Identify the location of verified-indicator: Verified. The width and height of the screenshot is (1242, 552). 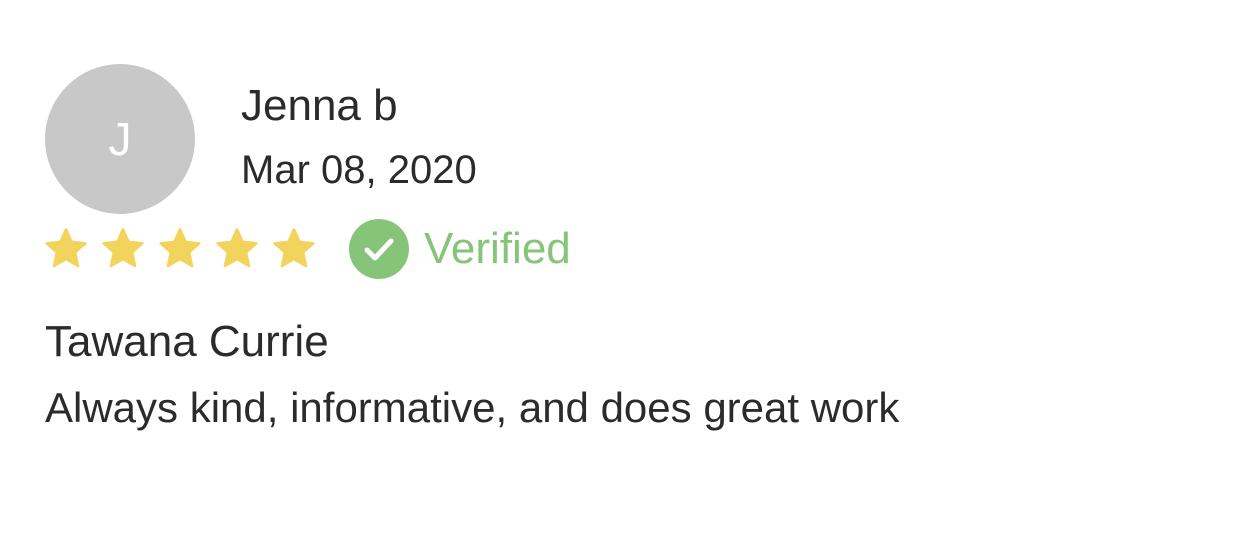
(460, 249).